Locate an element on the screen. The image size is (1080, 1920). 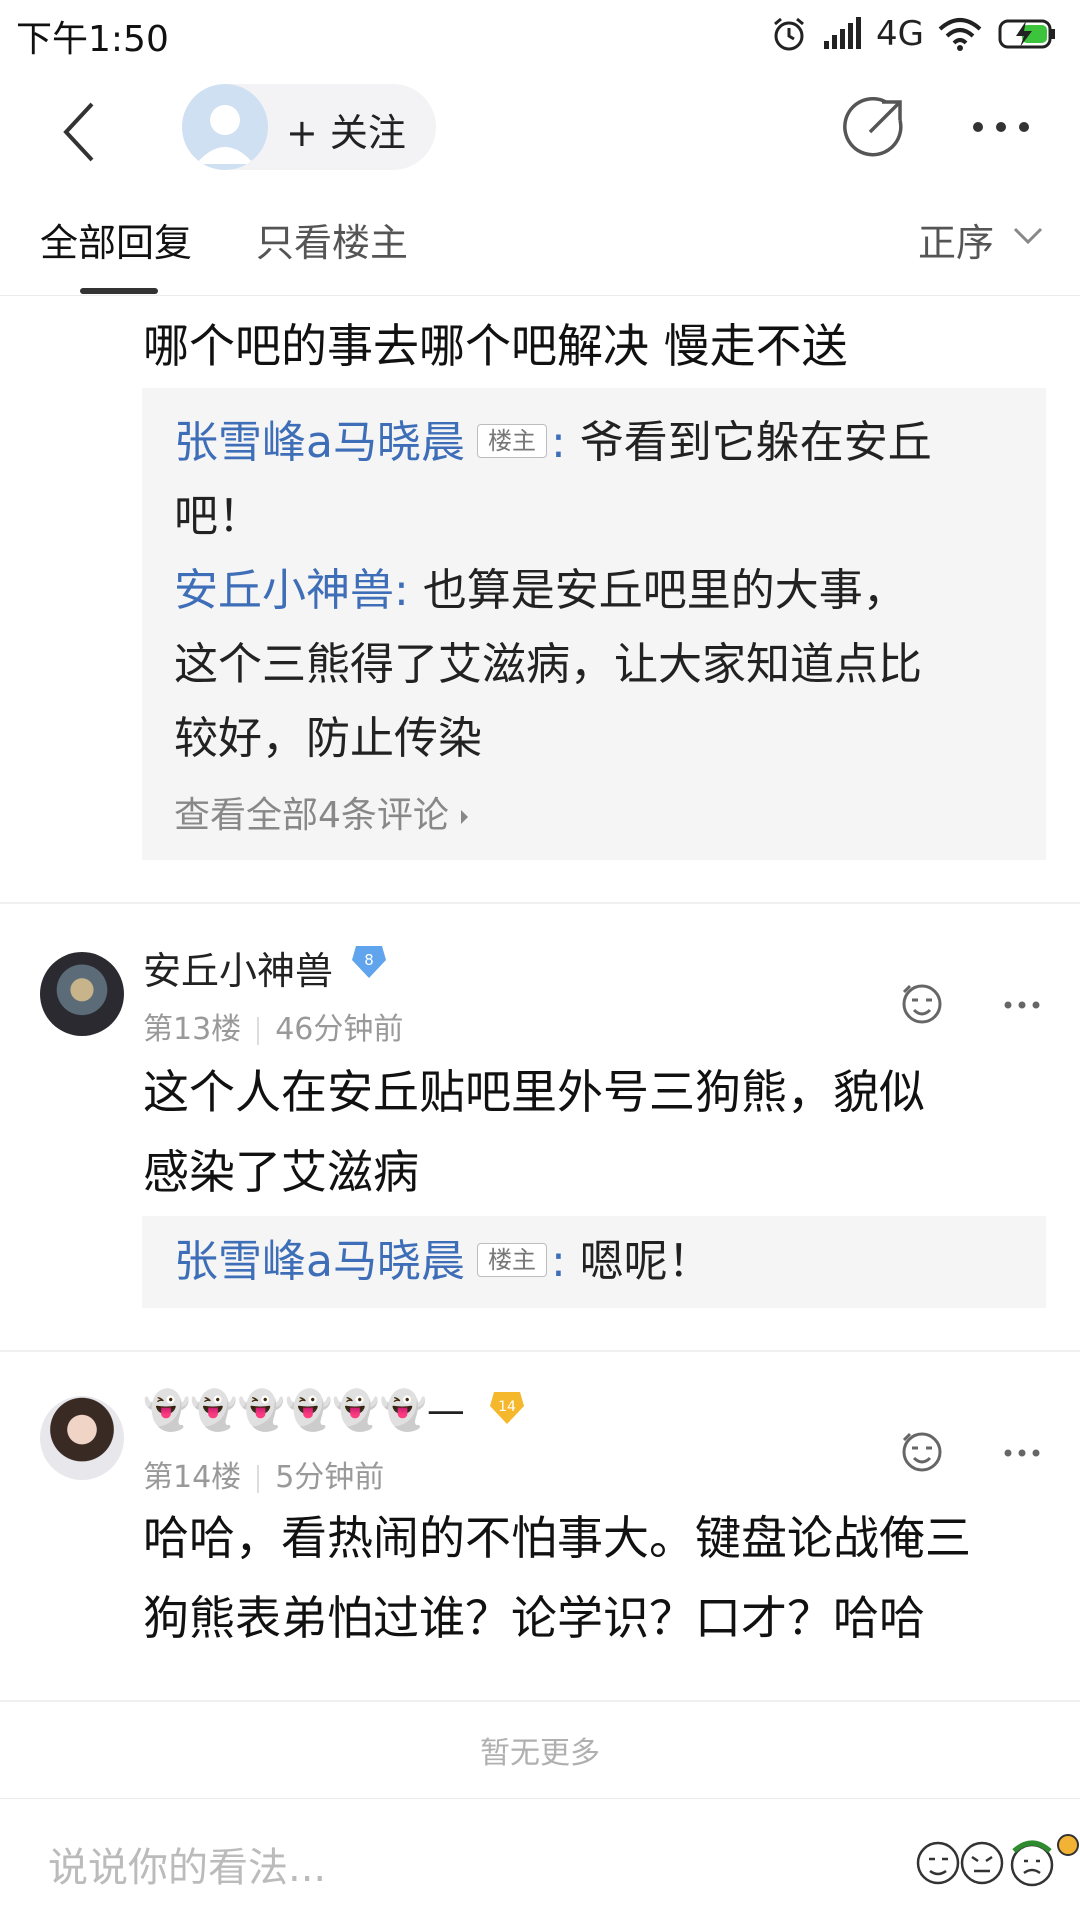
post-meta: 第13楼 46分钟前 is located at coordinates (273, 1026).